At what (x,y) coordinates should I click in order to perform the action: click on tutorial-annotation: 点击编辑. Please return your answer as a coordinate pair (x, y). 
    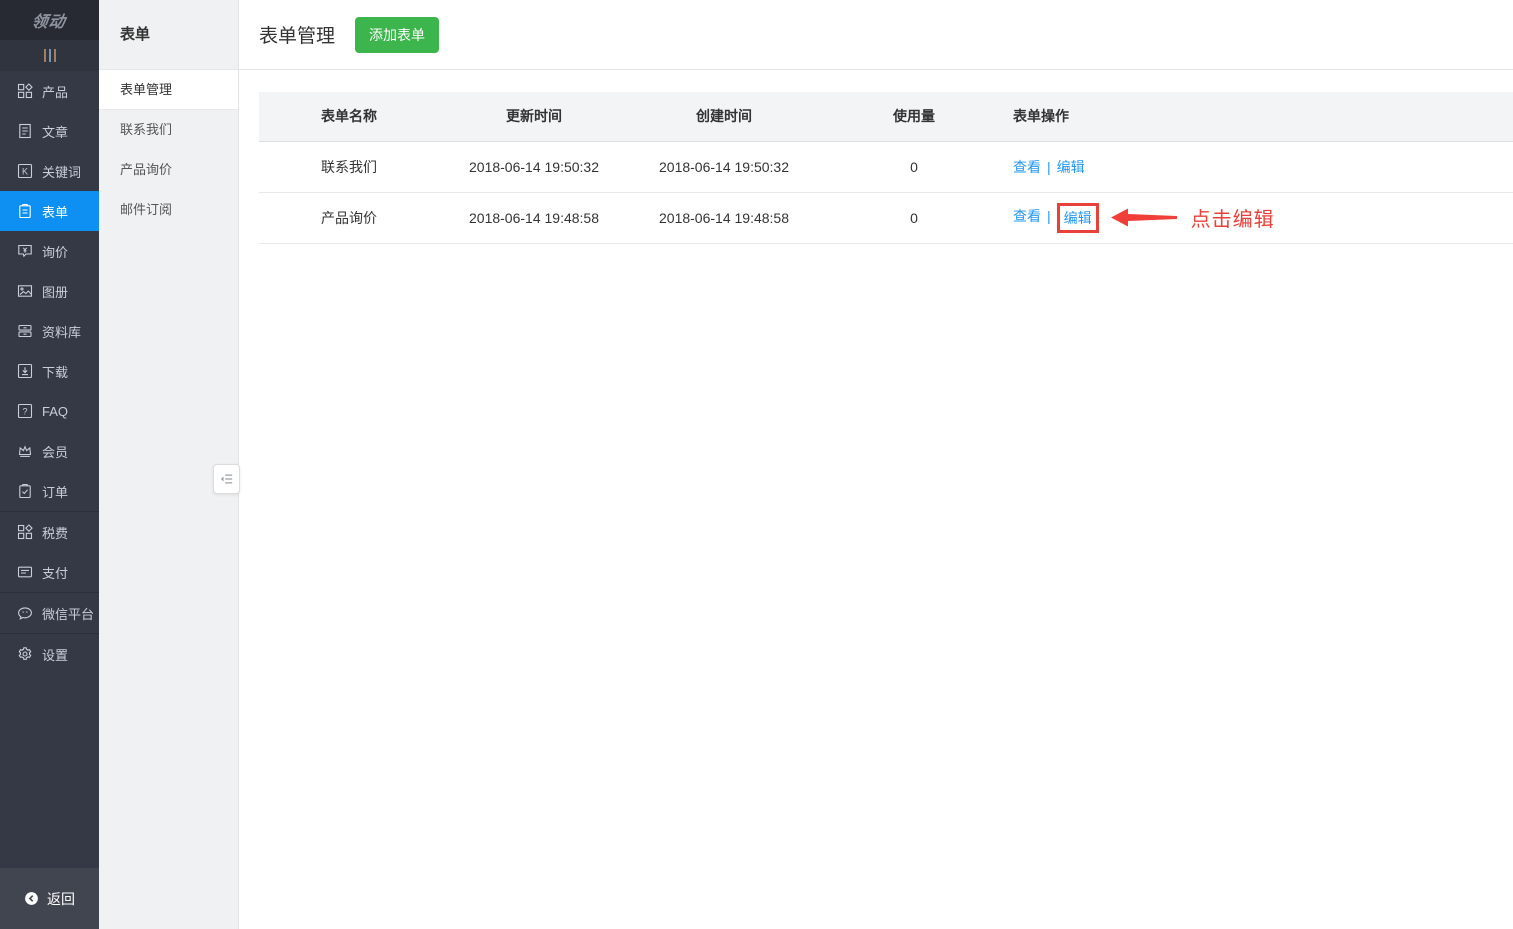
    Looking at the image, I should click on (1192, 217).